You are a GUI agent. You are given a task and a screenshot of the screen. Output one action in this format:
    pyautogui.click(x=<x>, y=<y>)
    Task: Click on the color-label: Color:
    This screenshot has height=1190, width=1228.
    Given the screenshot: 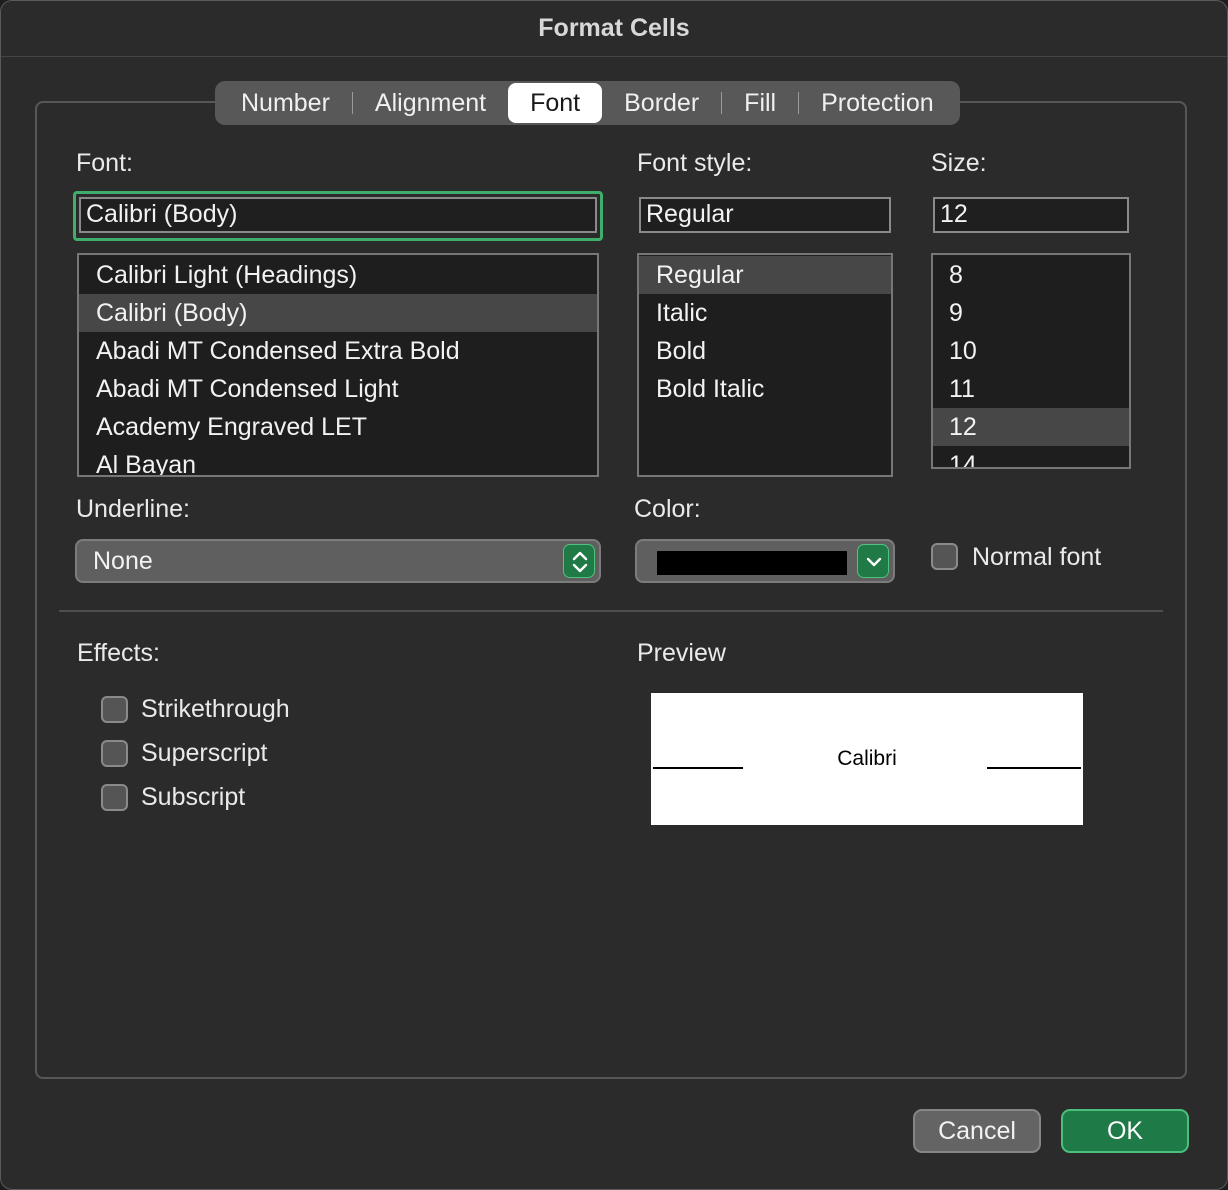 What is the action you would take?
    pyautogui.click(x=667, y=509)
    